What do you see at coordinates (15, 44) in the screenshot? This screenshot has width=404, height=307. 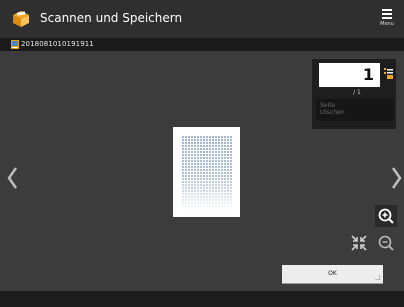 I see `document-icon` at bounding box center [15, 44].